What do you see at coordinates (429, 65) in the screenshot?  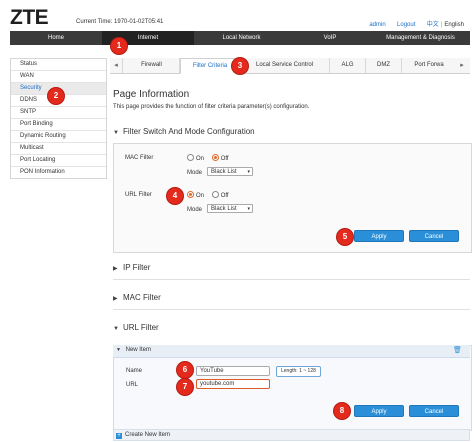 I see `tab-port-forwarding: Port Forwa` at bounding box center [429, 65].